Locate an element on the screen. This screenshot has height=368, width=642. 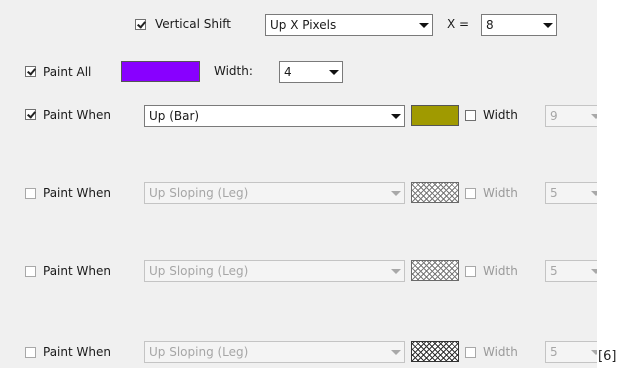
paint-all-width-value: 4 is located at coordinates (288, 72).